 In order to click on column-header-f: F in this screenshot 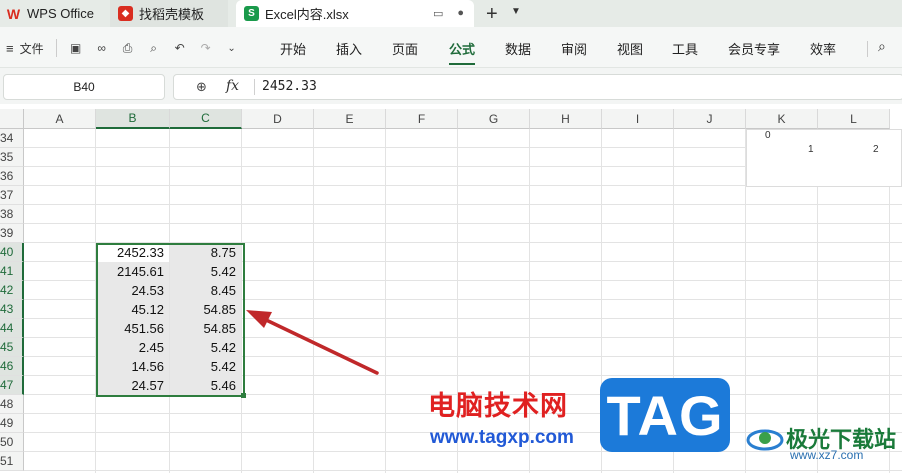, I will do `click(422, 119)`.